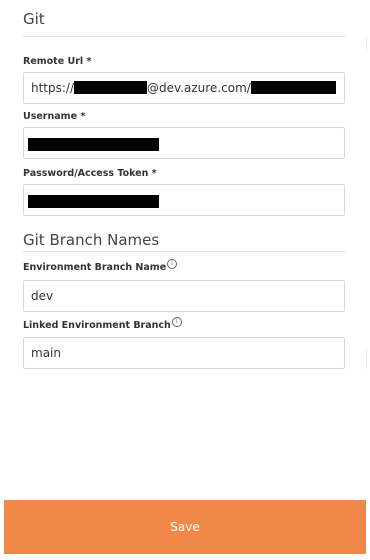 The width and height of the screenshot is (370, 560). What do you see at coordinates (184, 36) in the screenshot?
I see `git-section-divider` at bounding box center [184, 36].